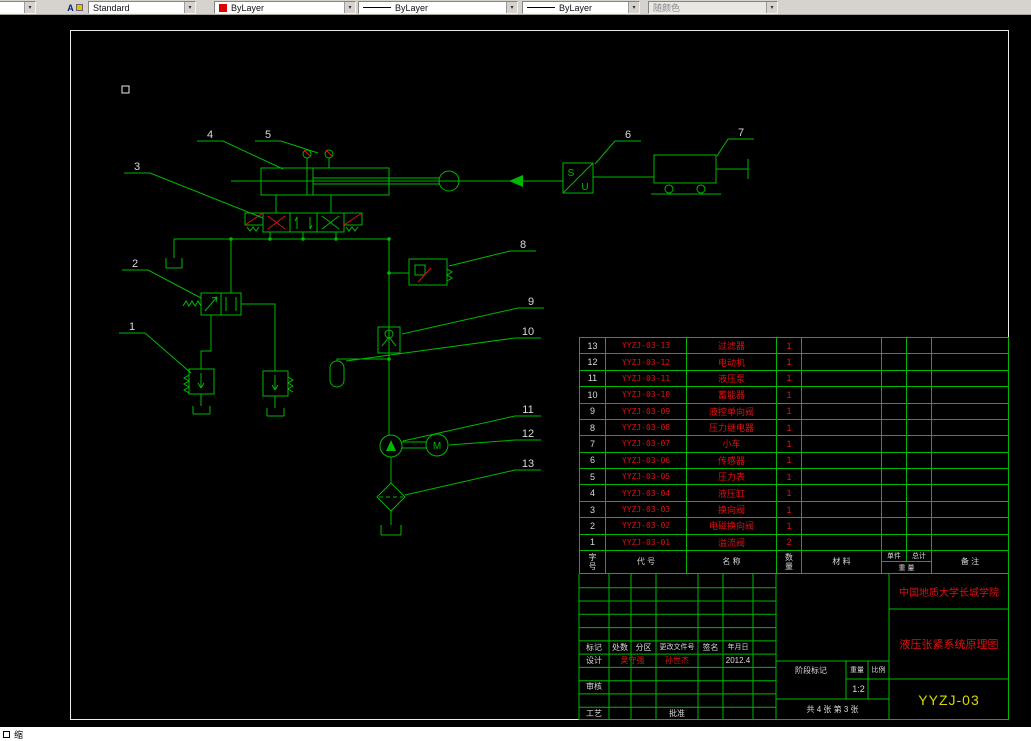  I want to click on table-row: 13 YYZJ-03-13 过滤器 1, so click(793, 345).